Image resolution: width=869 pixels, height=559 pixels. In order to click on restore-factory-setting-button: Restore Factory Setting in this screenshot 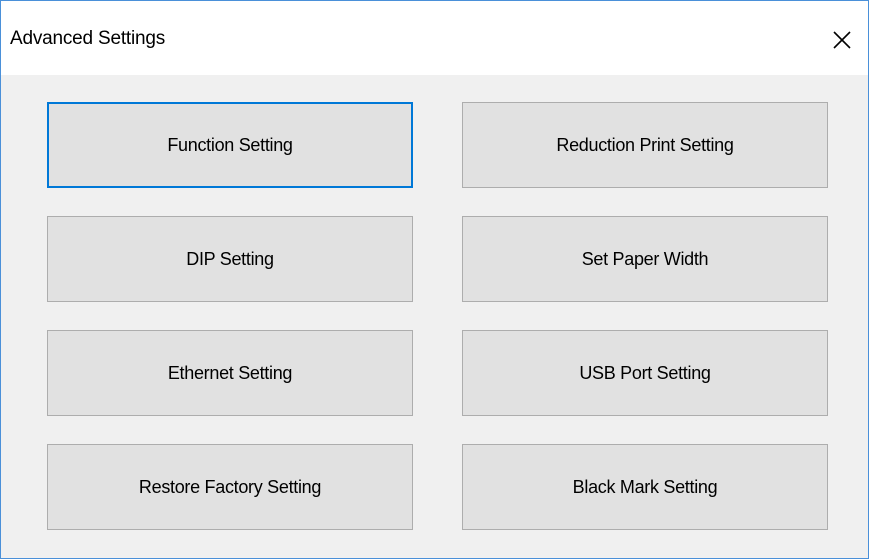, I will do `click(230, 487)`.